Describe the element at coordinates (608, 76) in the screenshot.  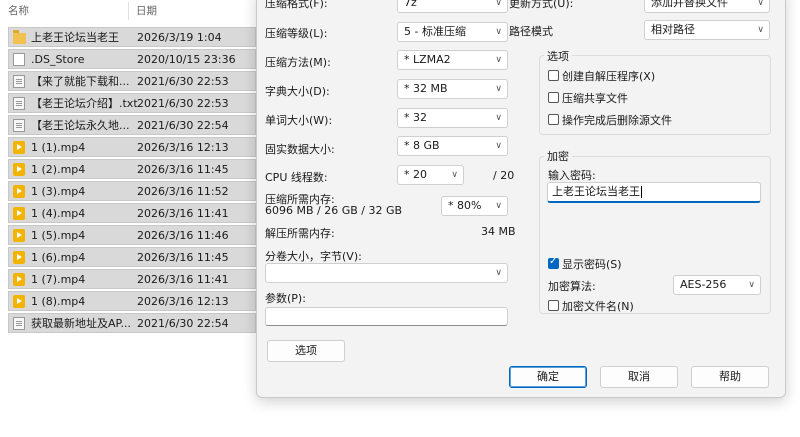
I see `create-sfx-label: 创建自解压程序(X)` at that location.